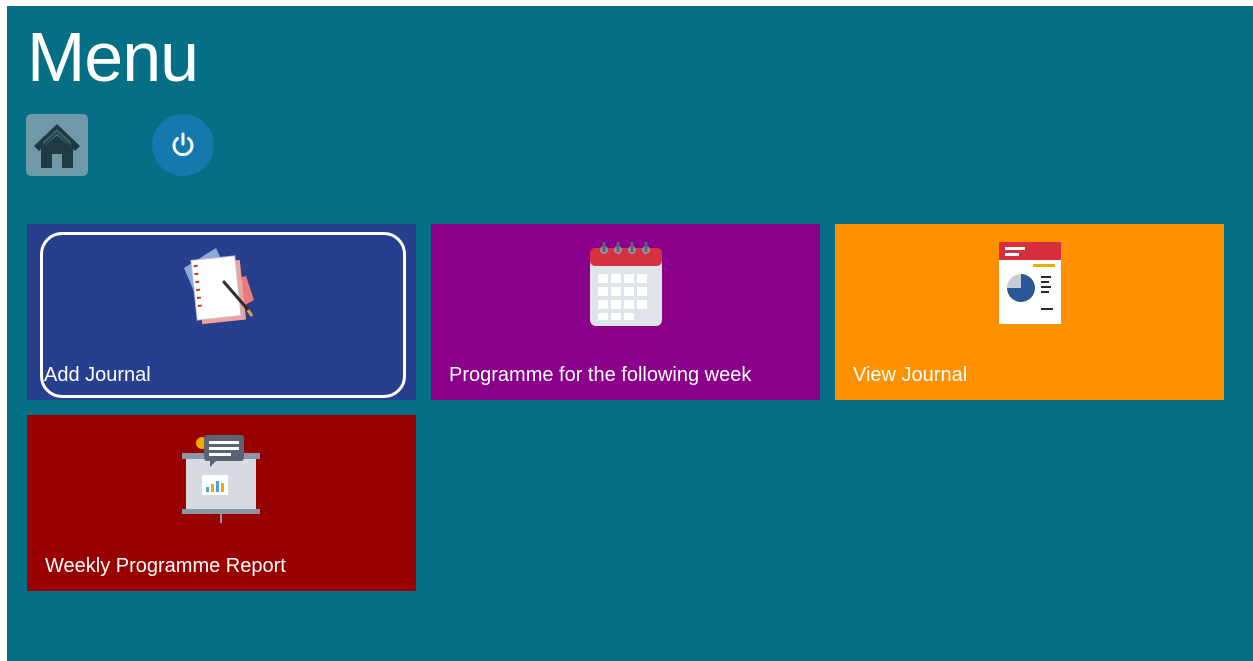 This screenshot has width=1253, height=661. I want to click on tile-label: Add Journal, so click(97, 375).